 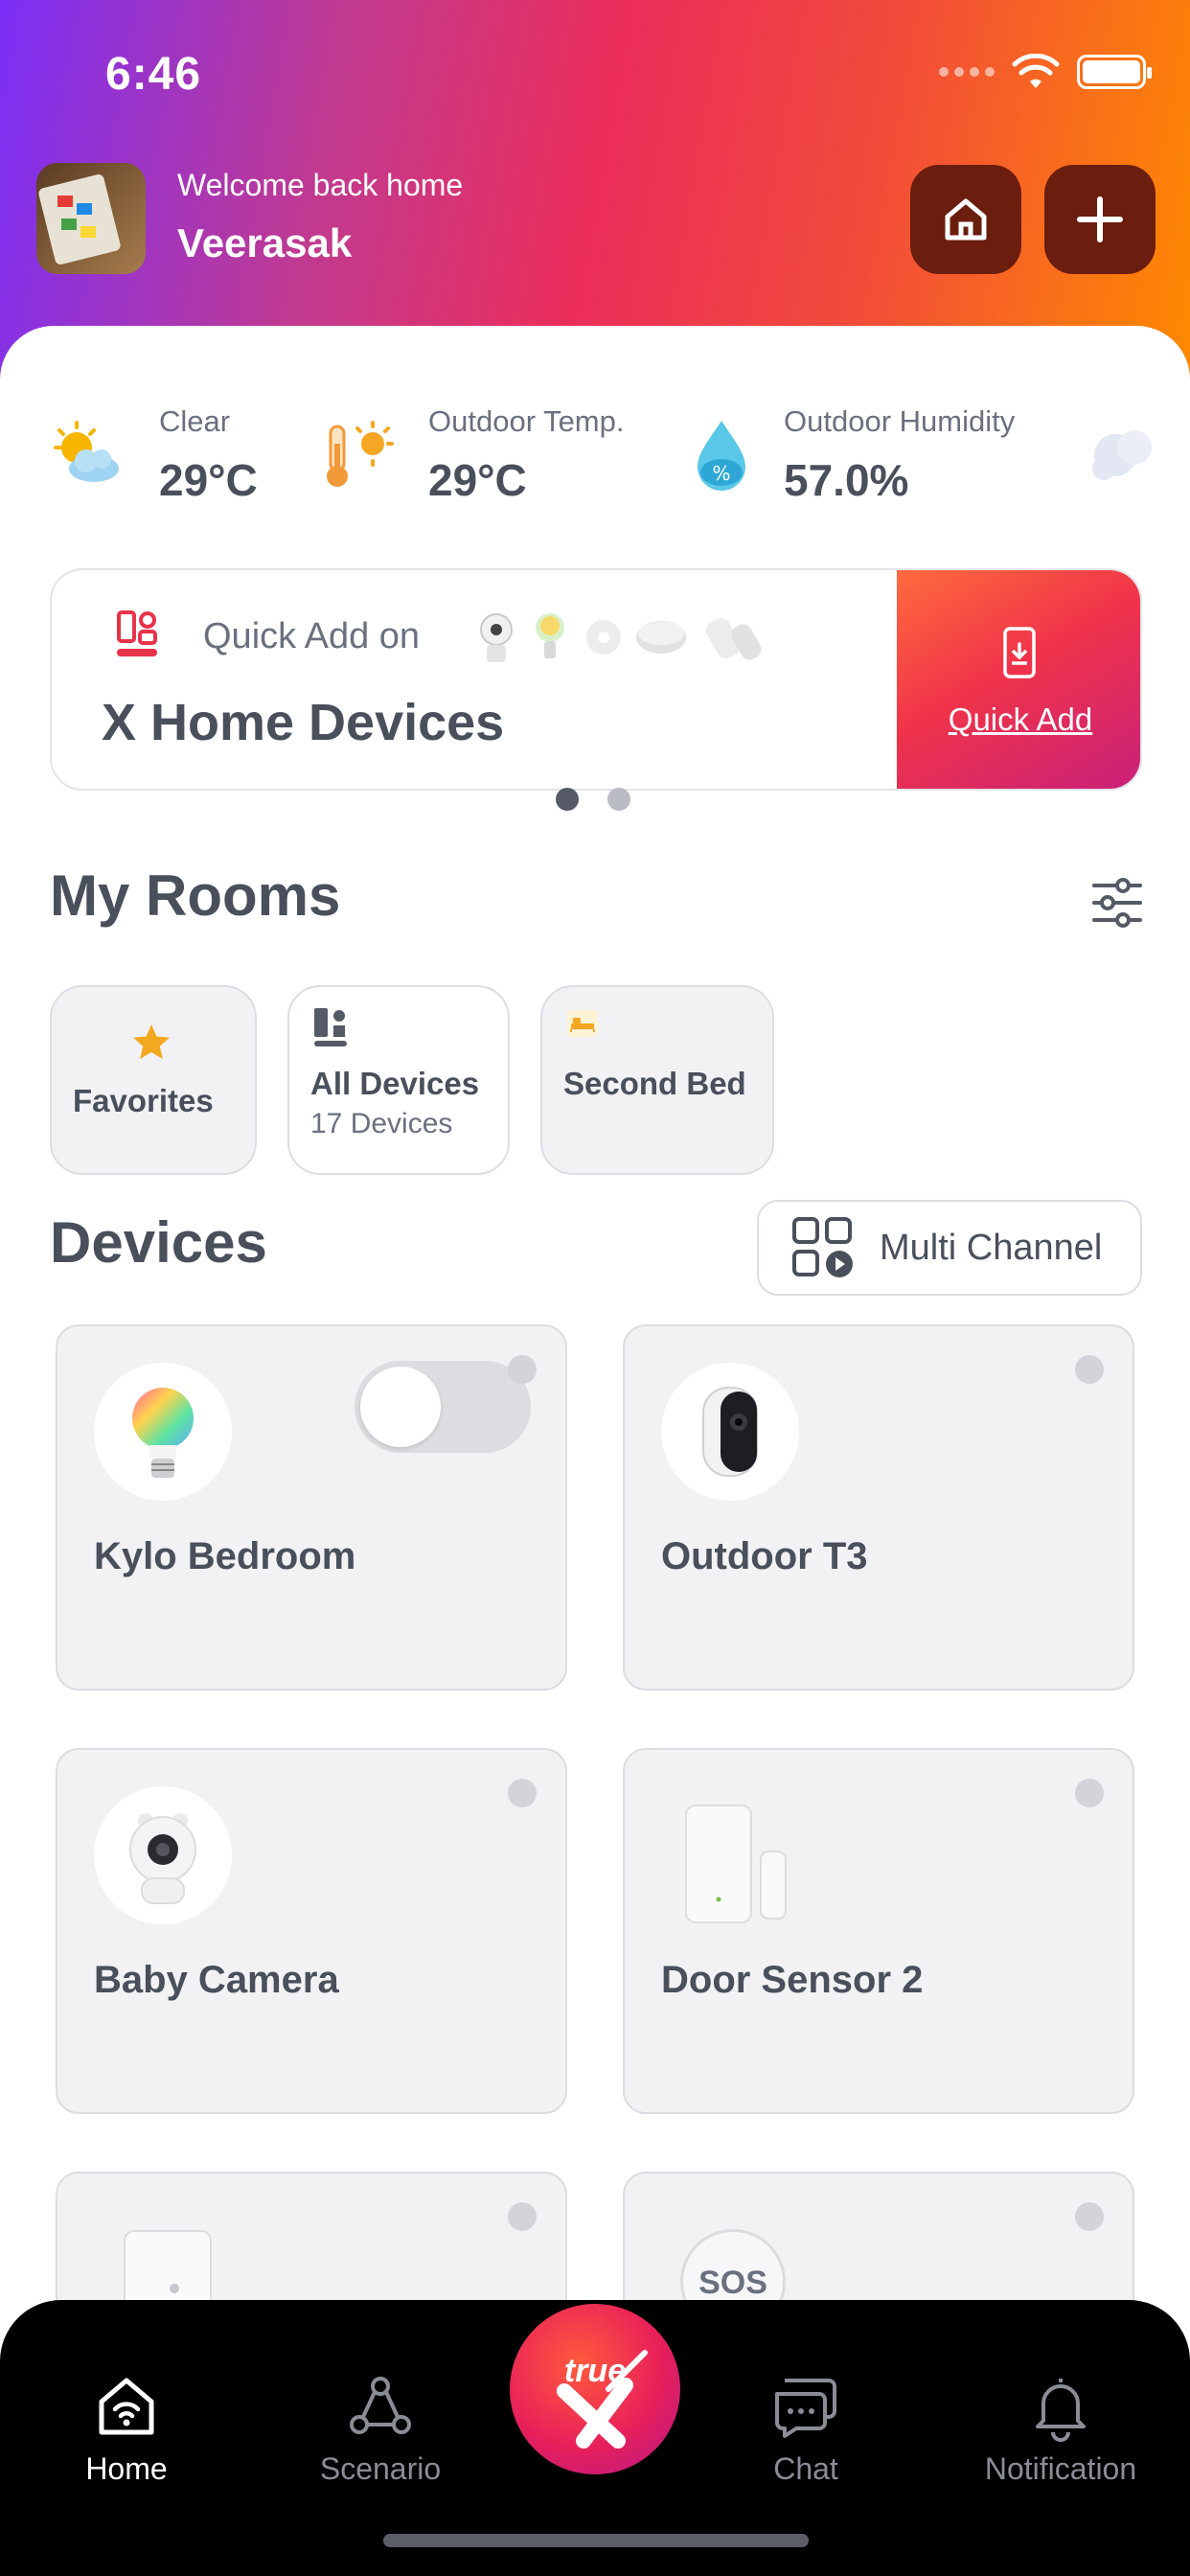 What do you see at coordinates (381, 2468) in the screenshot?
I see `tab-label: Scenario` at bounding box center [381, 2468].